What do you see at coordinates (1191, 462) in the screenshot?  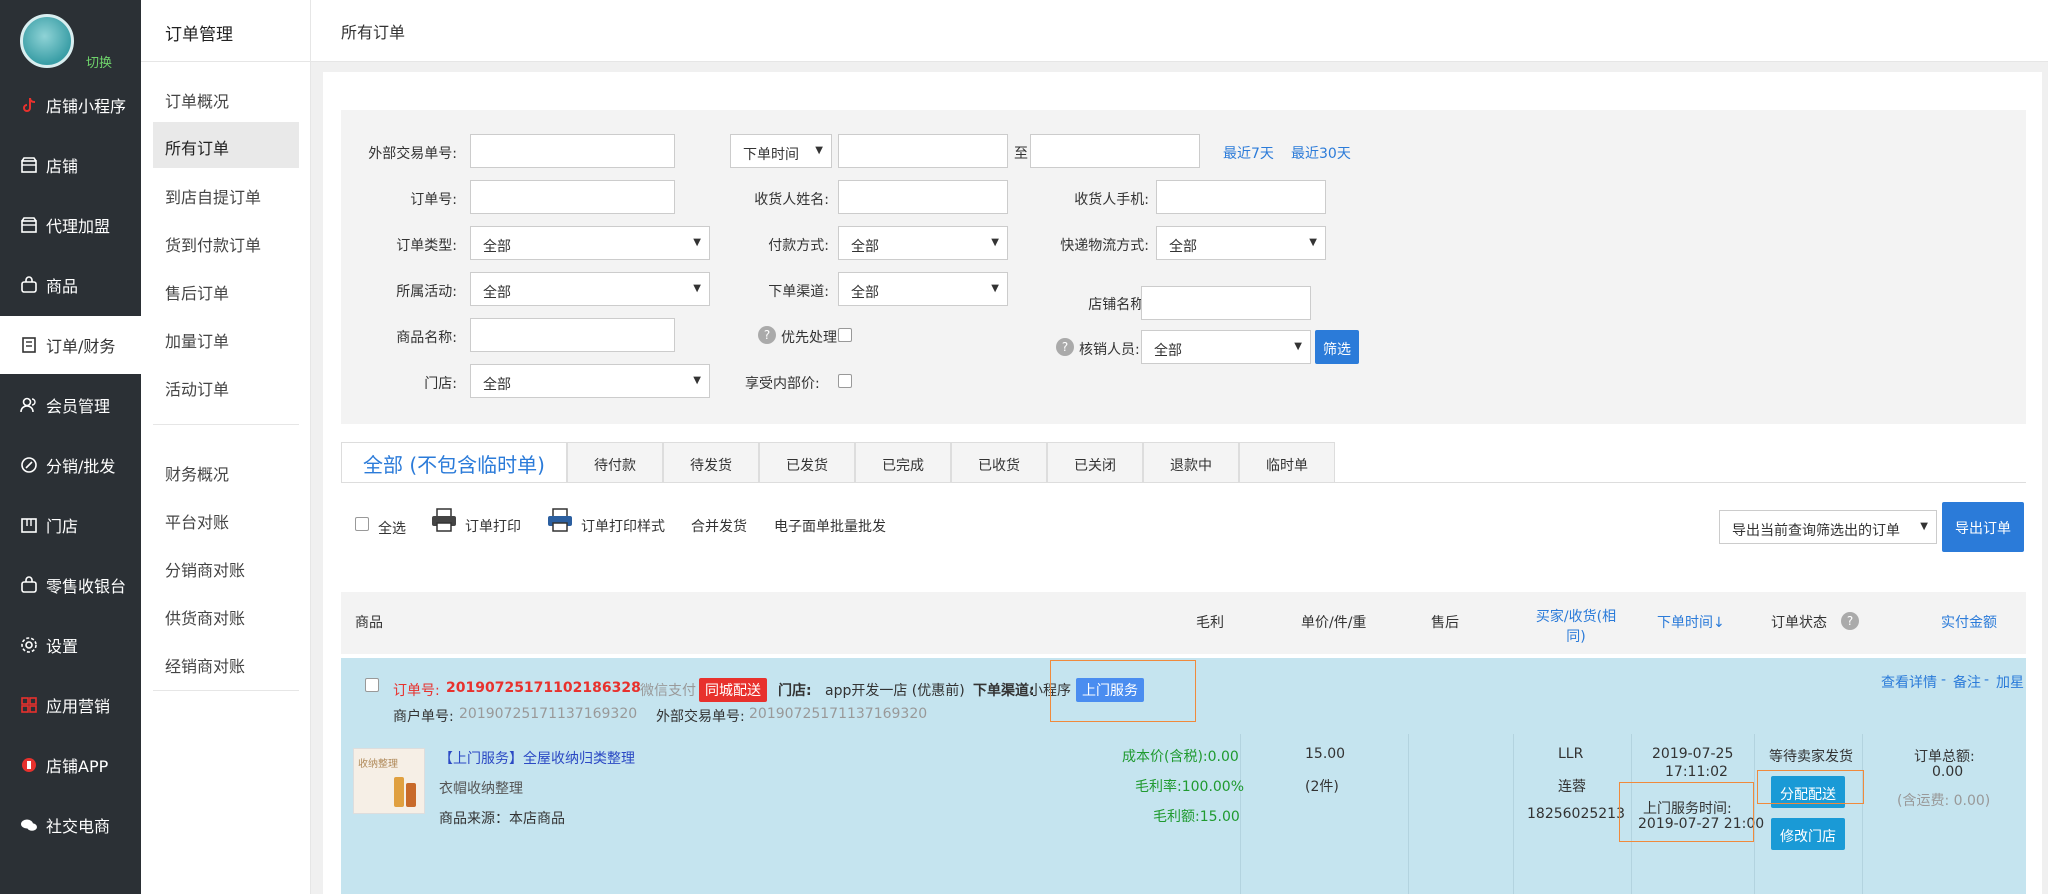 I see `tab-refunding: 退款中` at bounding box center [1191, 462].